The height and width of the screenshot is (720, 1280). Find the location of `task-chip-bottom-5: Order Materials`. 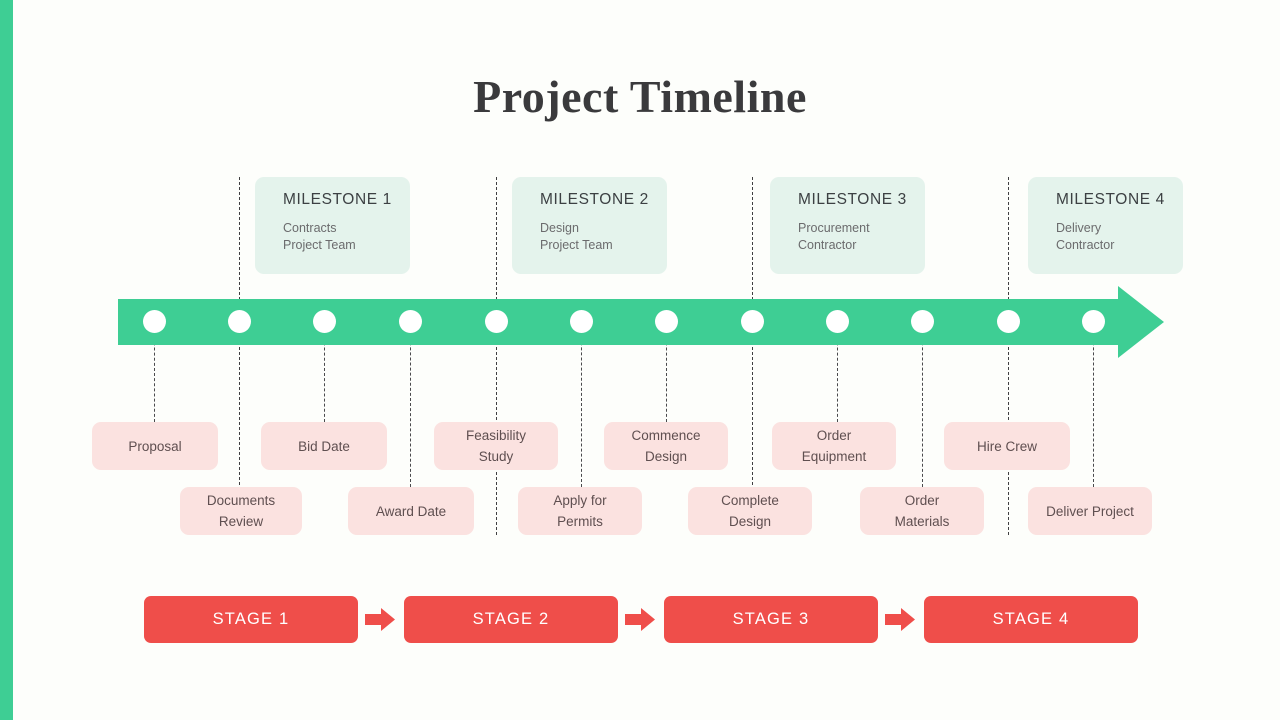

task-chip-bottom-5: Order Materials is located at coordinates (922, 511).